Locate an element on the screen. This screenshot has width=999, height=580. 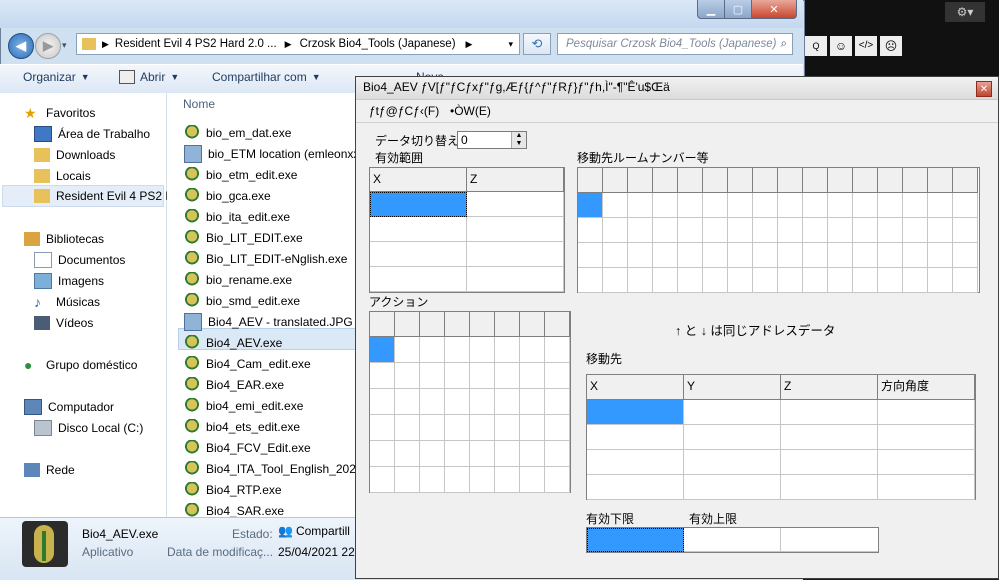
nav-homegroup: ● Grupo doméstico is located at coordinates (80, 365).